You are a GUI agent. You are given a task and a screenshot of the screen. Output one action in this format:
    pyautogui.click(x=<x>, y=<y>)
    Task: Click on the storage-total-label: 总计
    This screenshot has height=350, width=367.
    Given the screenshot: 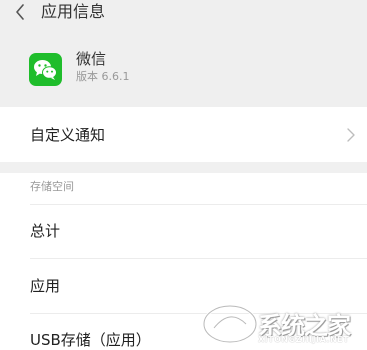 What is the action you would take?
    pyautogui.click(x=45, y=231)
    